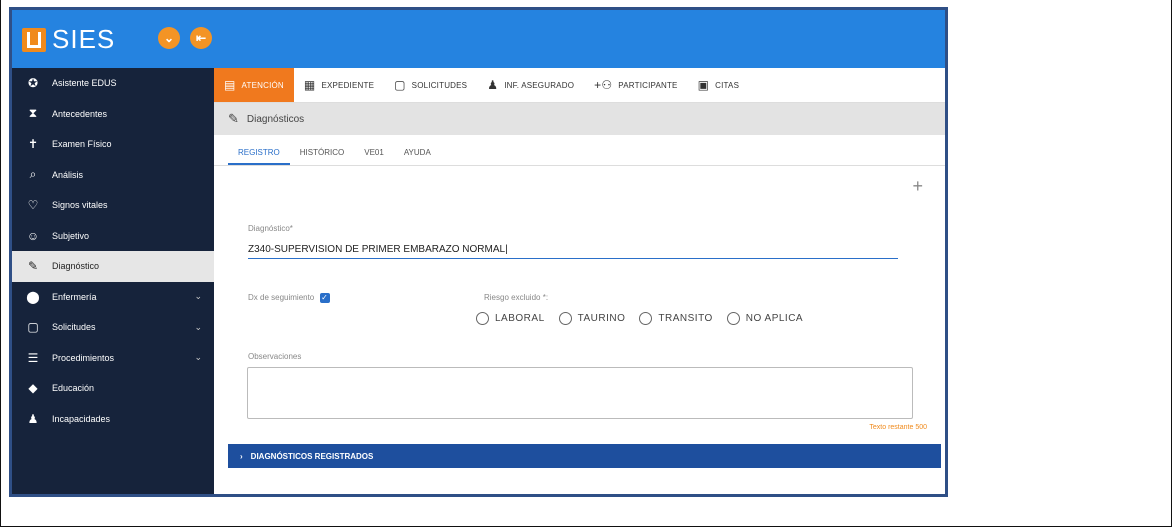 The height and width of the screenshot is (529, 1174). I want to click on tab-citas: ▣ CITAS, so click(719, 85).